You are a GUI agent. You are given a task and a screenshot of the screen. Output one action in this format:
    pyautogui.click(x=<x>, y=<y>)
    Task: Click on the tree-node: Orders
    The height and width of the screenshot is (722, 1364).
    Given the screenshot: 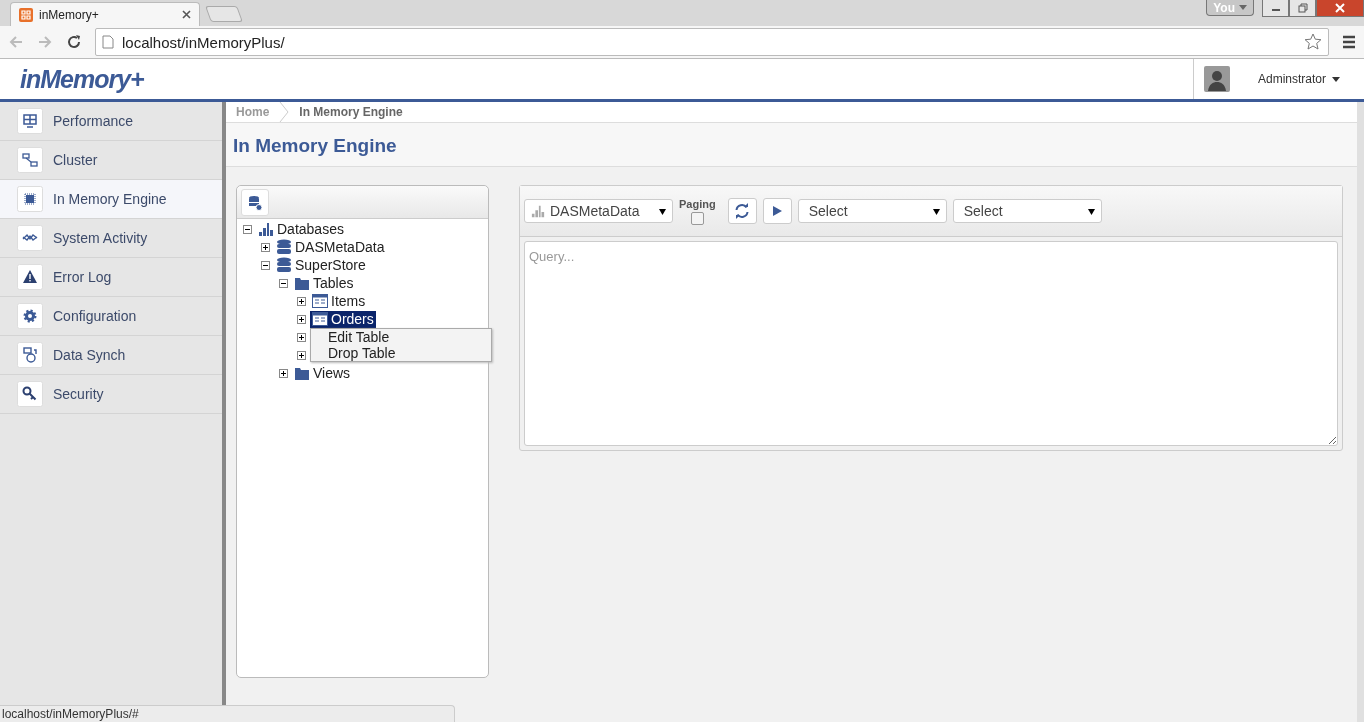 What is the action you would take?
    pyautogui.click(x=343, y=319)
    